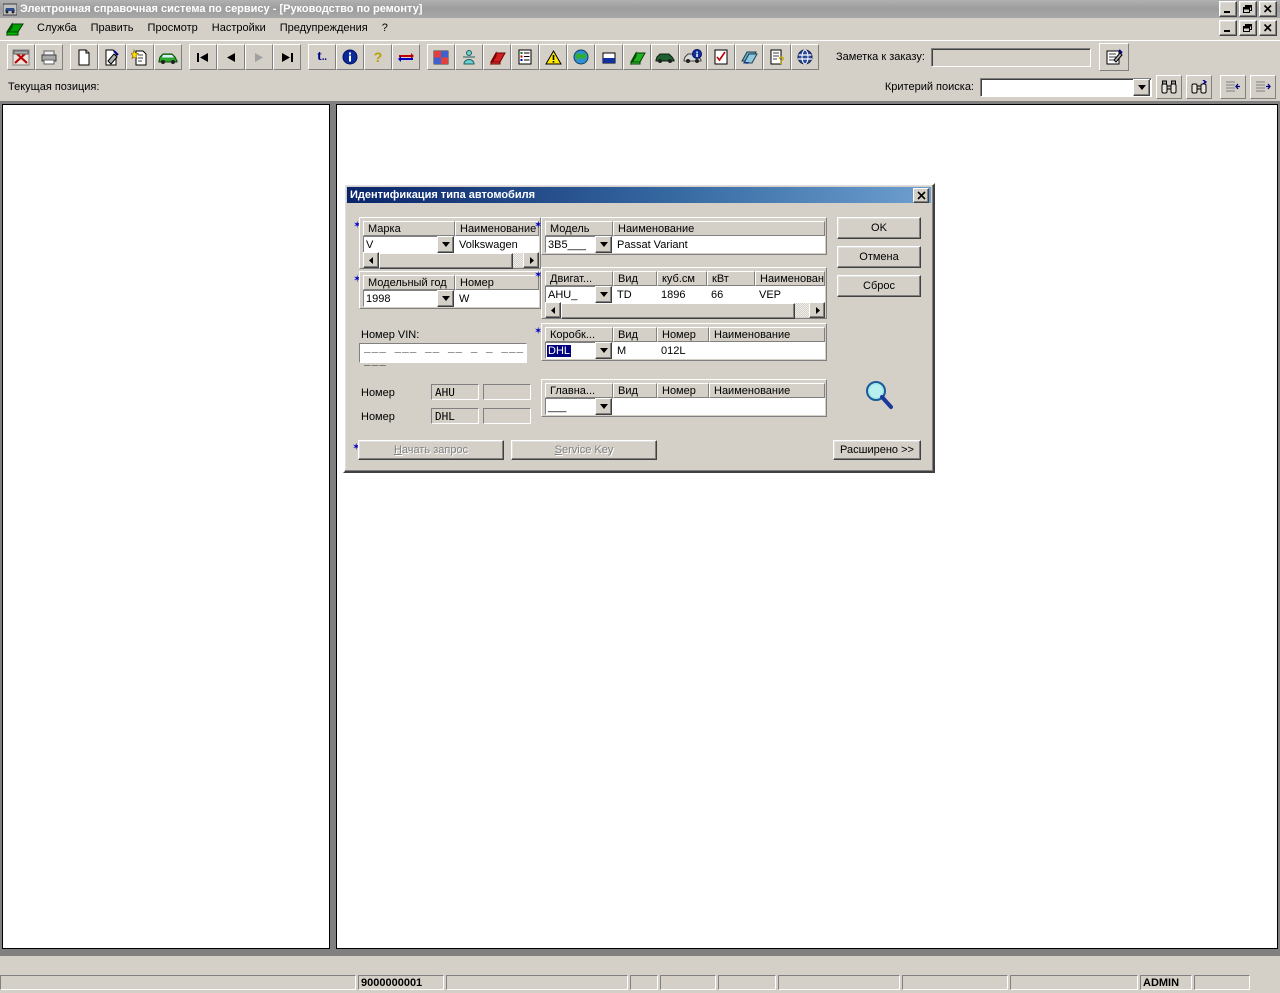  What do you see at coordinates (579, 350) in the screenshot?
I see `gearbox-combo: DHL` at bounding box center [579, 350].